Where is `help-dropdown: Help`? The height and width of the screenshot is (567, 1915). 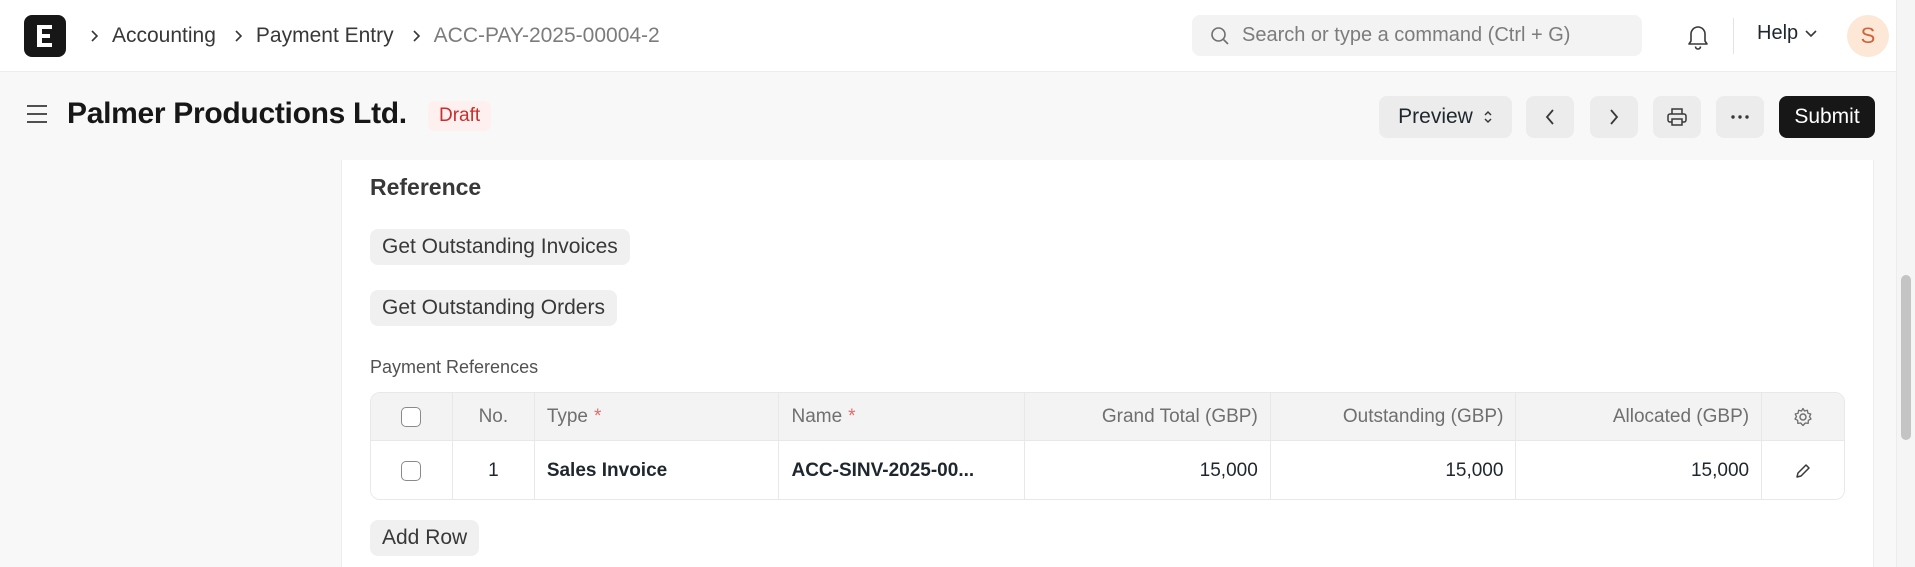 help-dropdown: Help is located at coordinates (1787, 33).